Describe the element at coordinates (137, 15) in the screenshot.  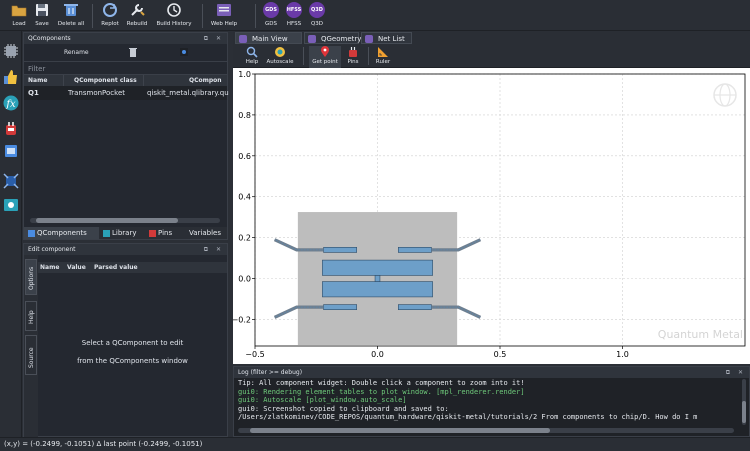
I see `rebuild-button: Rebuild` at that location.